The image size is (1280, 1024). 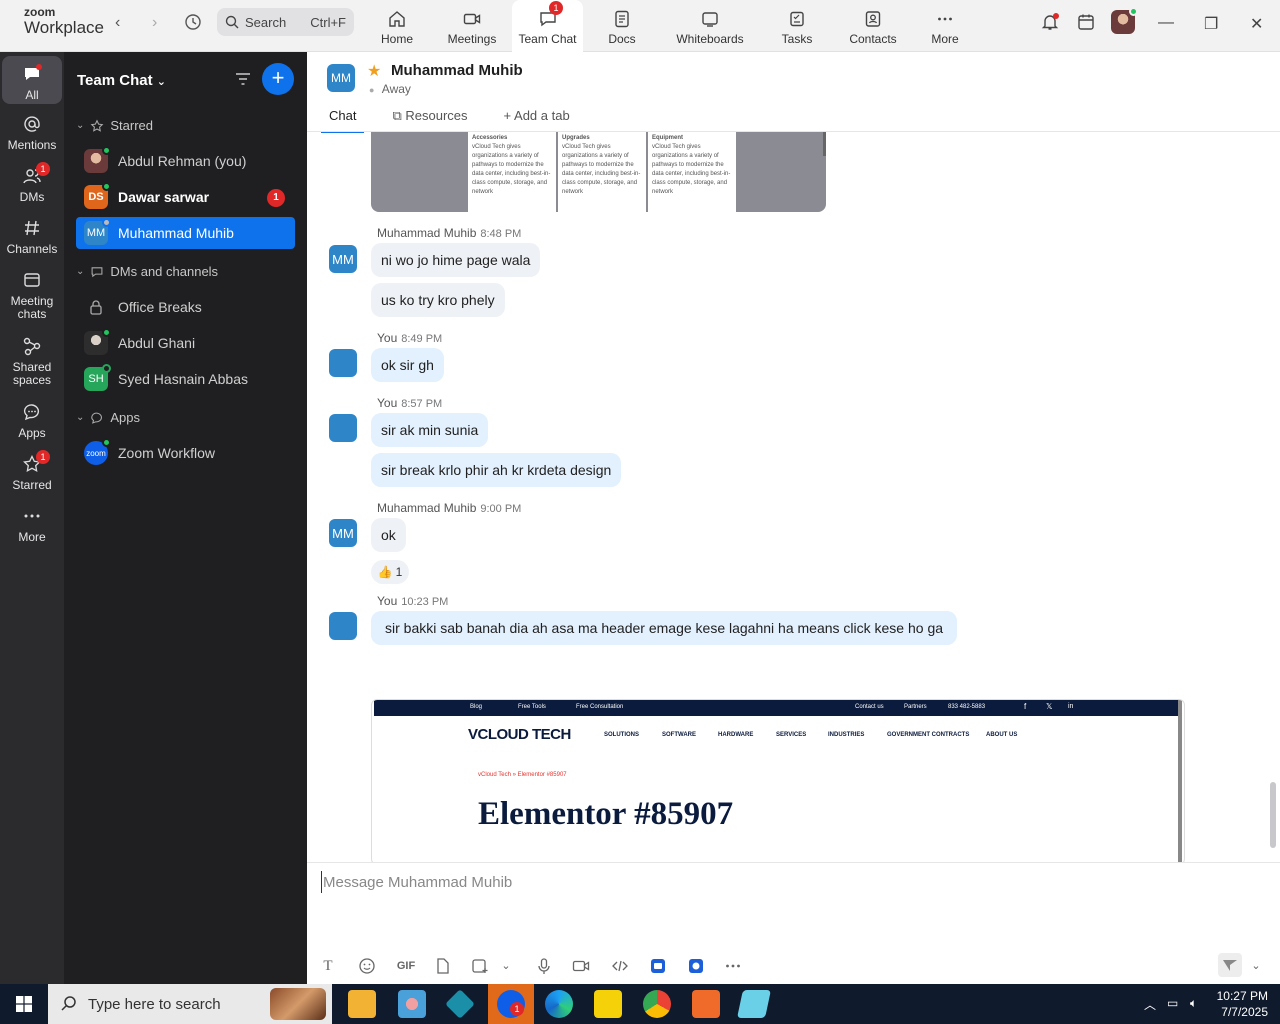 I want to click on volume-icon: 🔈︎, so click(x=1193, y=1003).